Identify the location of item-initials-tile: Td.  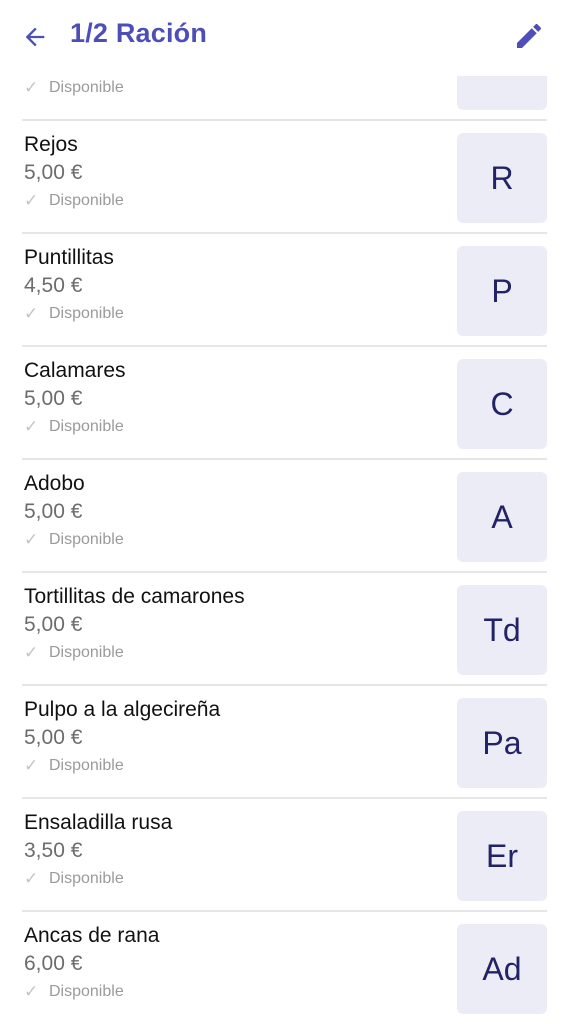
(502, 630).